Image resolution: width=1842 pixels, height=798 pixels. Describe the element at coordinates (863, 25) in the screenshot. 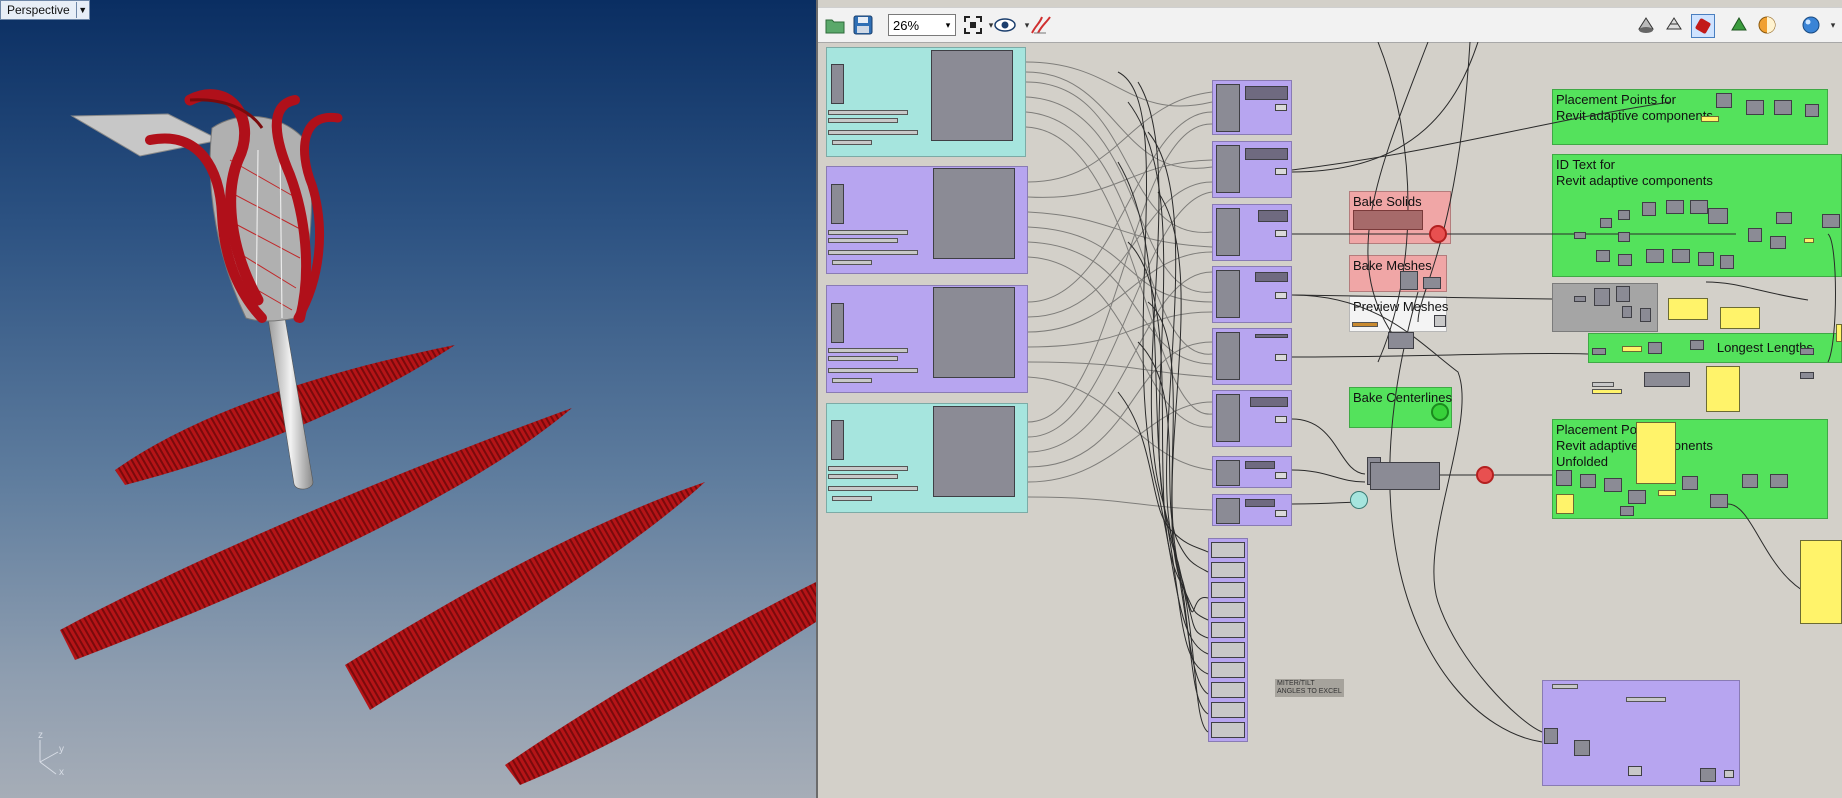

I see `save-file-icon` at that location.